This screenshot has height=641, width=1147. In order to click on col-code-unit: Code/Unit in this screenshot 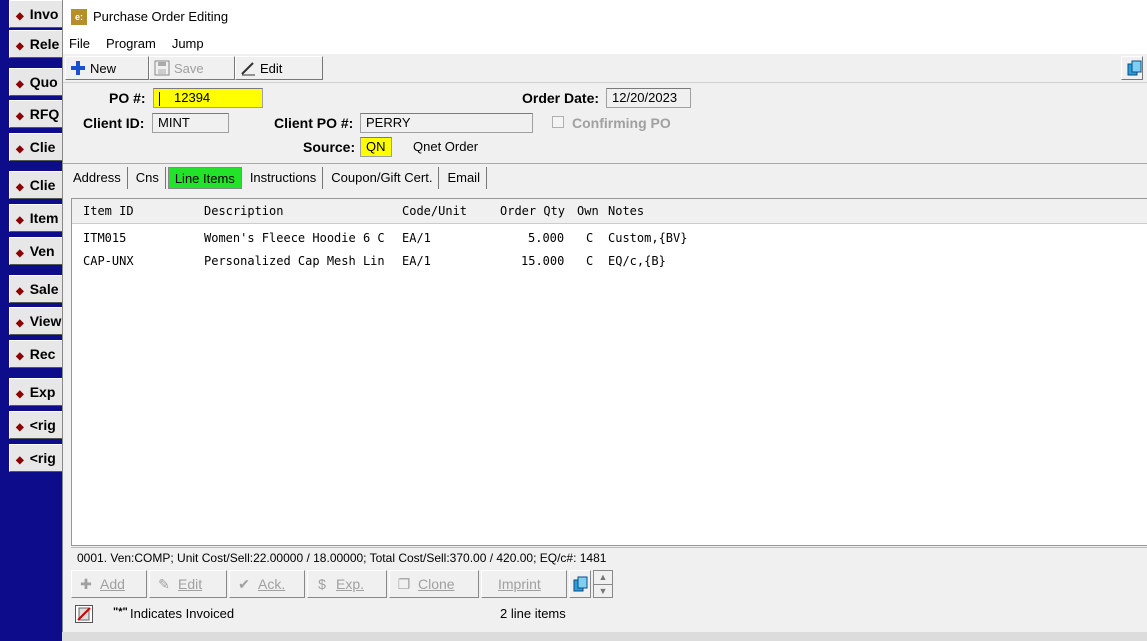, I will do `click(434, 211)`.